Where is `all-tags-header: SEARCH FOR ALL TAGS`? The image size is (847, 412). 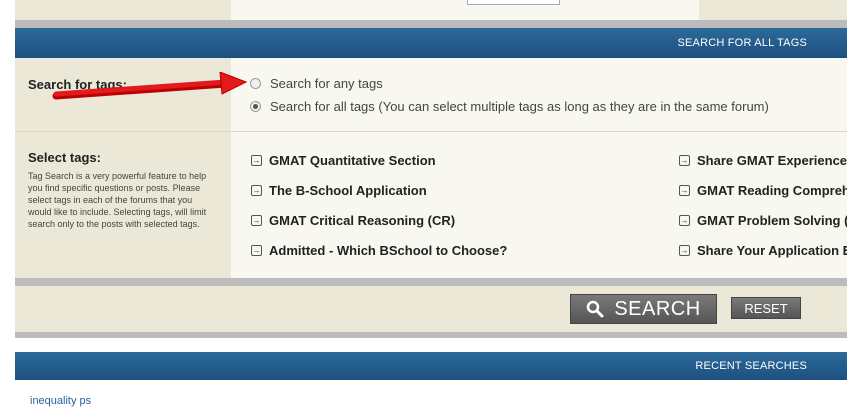 all-tags-header: SEARCH FOR ALL TAGS is located at coordinates (431, 43).